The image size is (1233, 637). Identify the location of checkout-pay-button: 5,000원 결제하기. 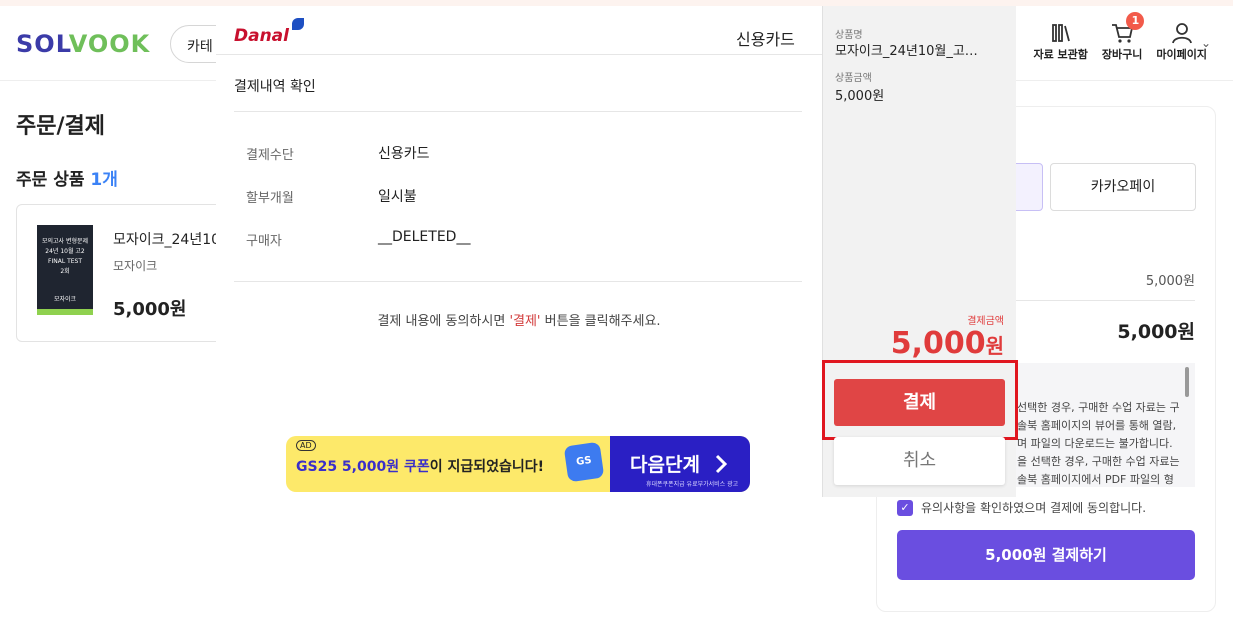
(1046, 555).